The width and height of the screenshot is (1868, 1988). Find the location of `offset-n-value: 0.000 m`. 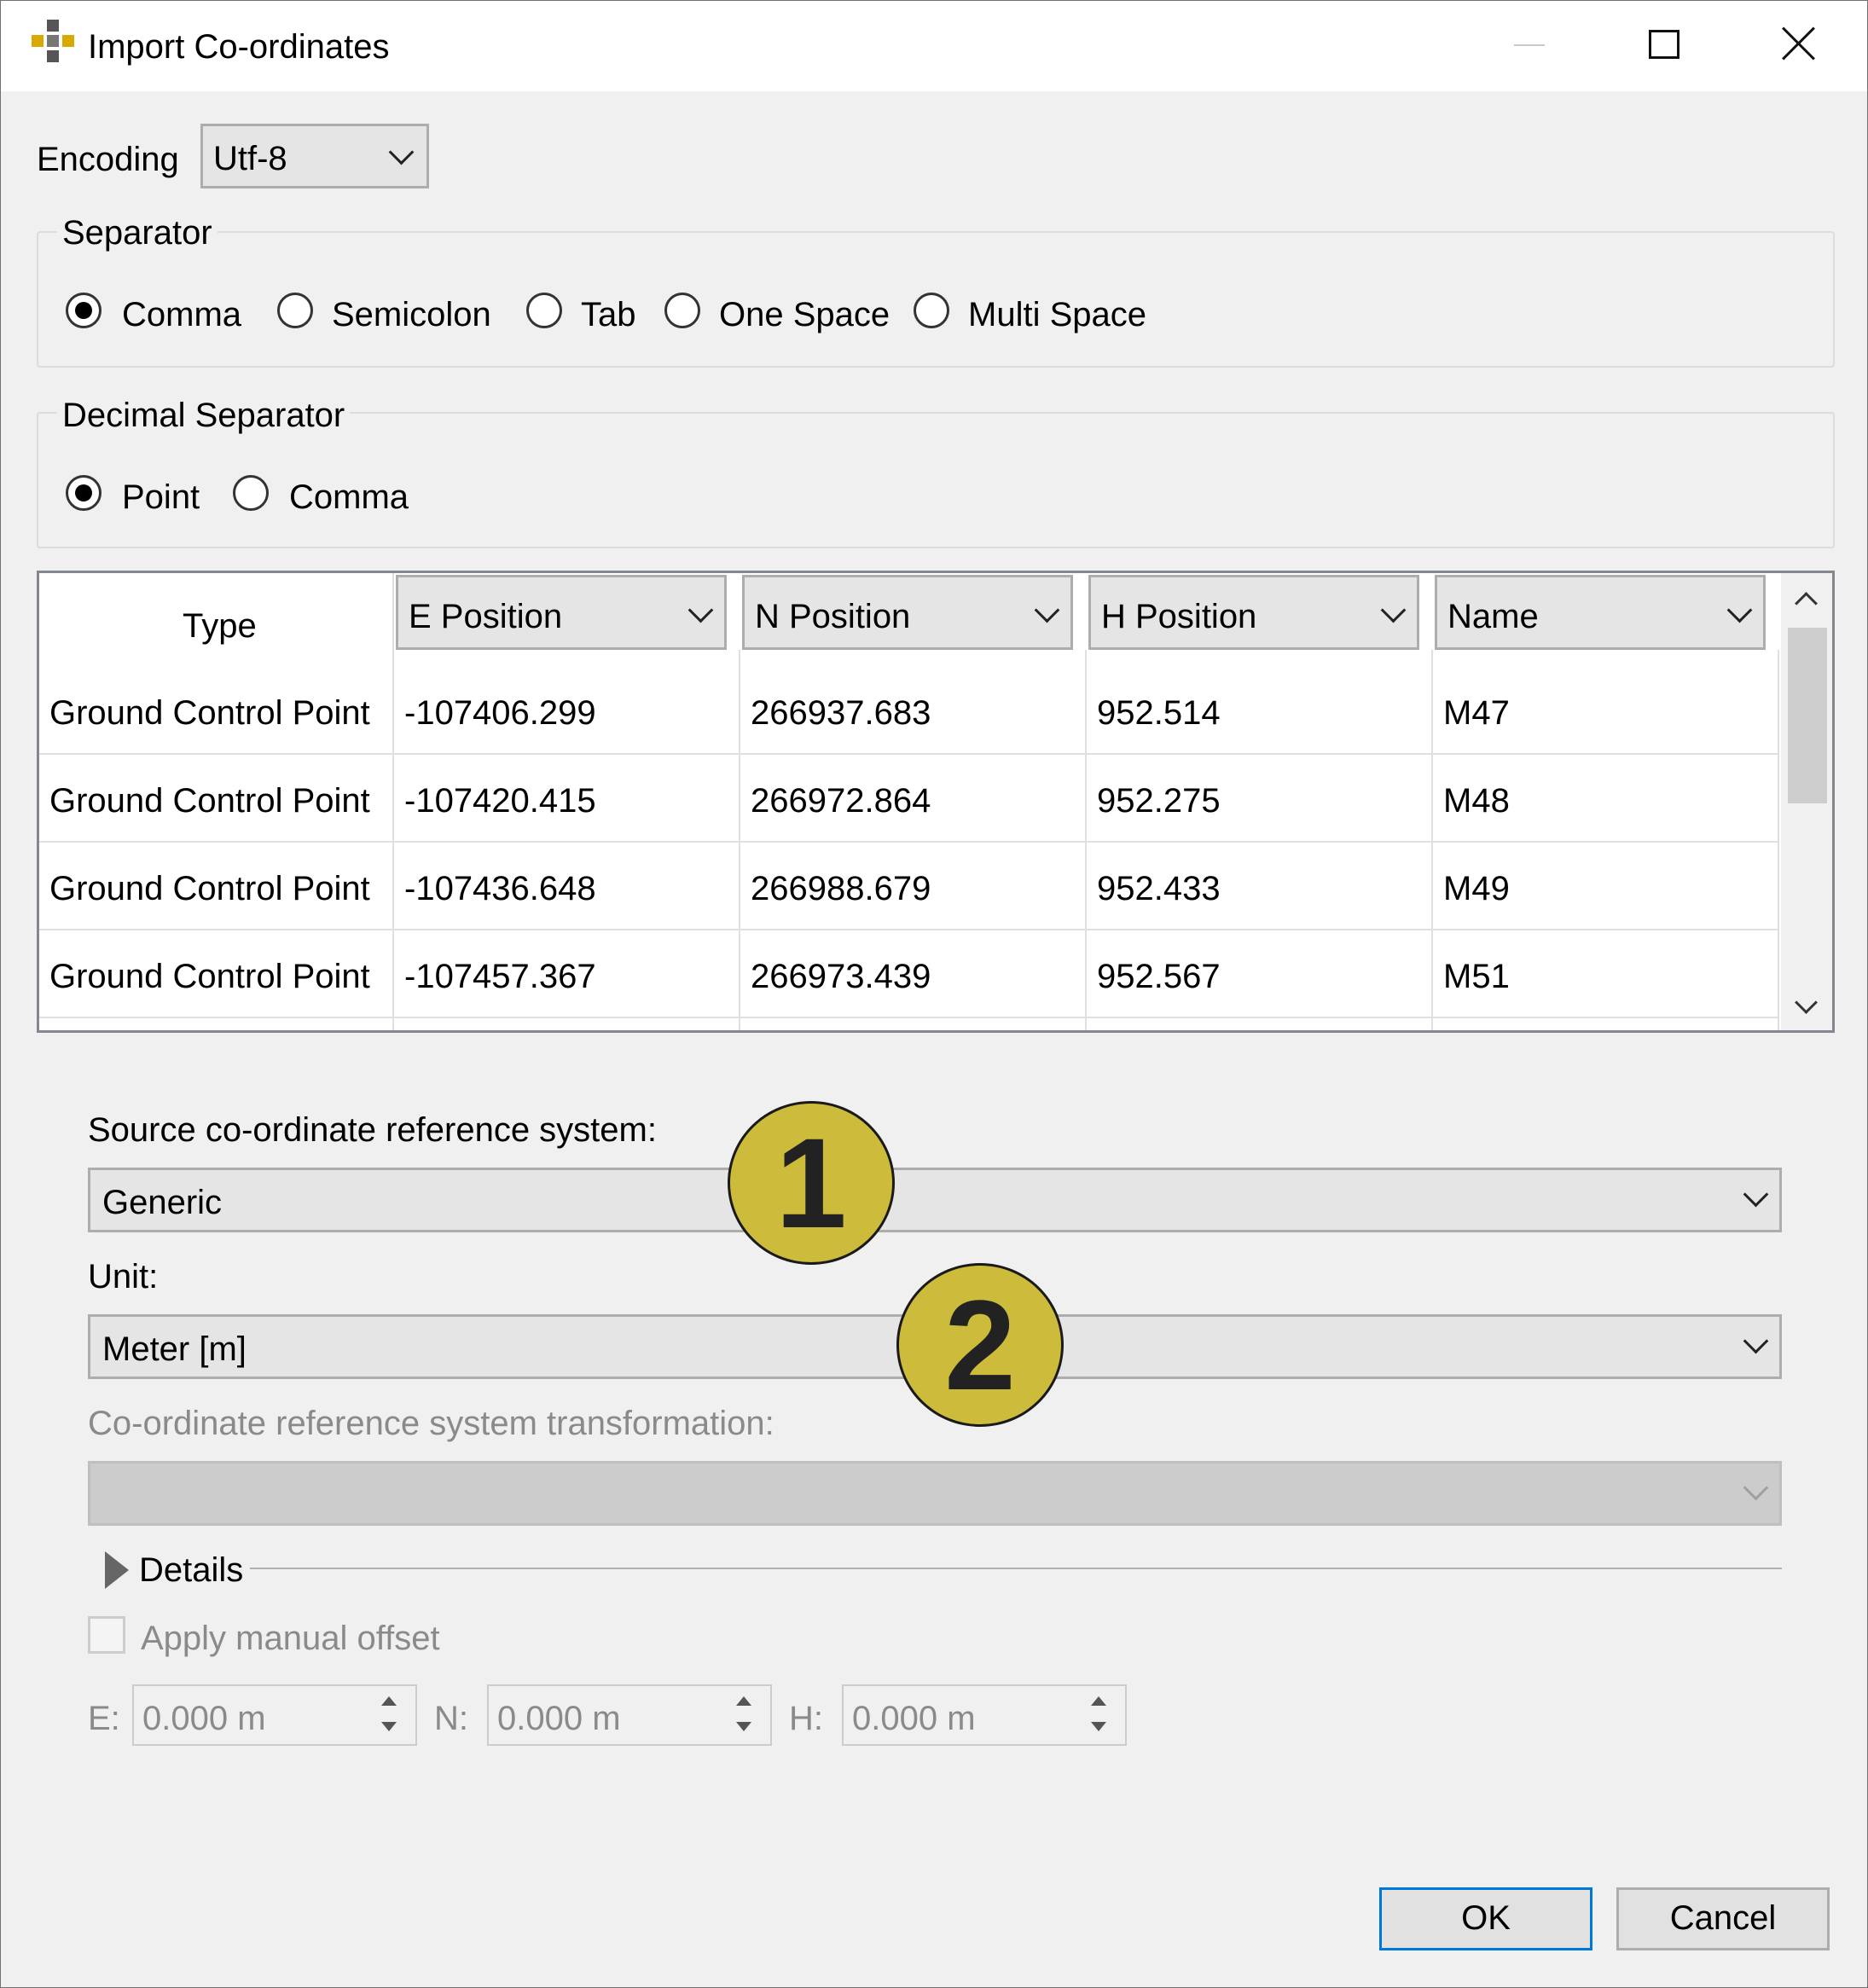

offset-n-value: 0.000 m is located at coordinates (559, 1719).